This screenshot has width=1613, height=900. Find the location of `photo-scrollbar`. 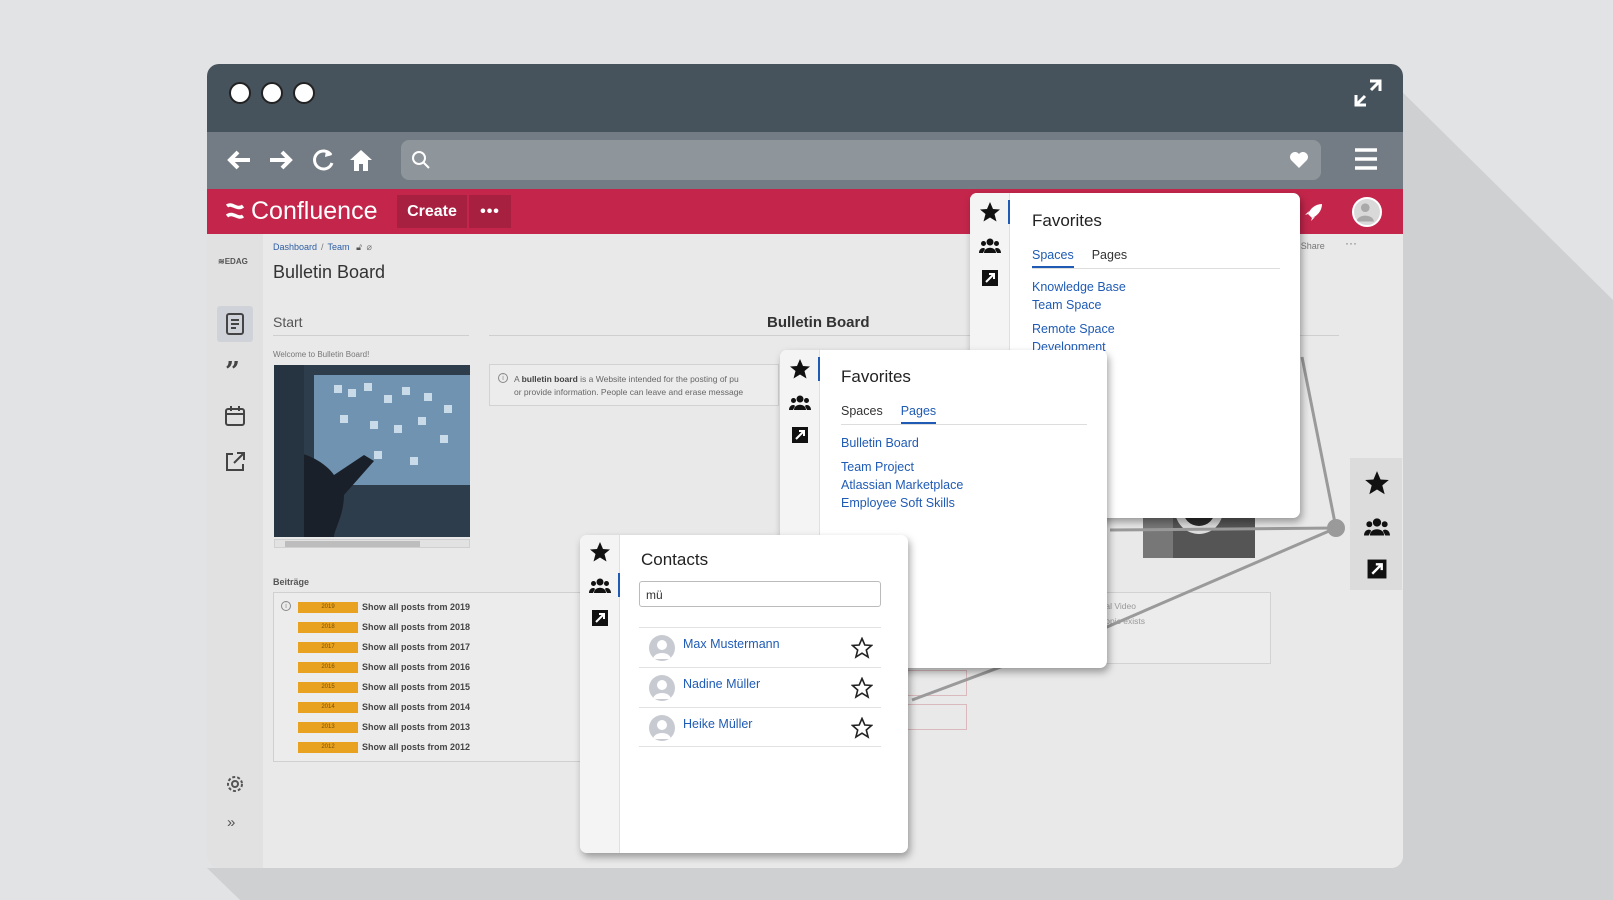

photo-scrollbar is located at coordinates (372, 543).